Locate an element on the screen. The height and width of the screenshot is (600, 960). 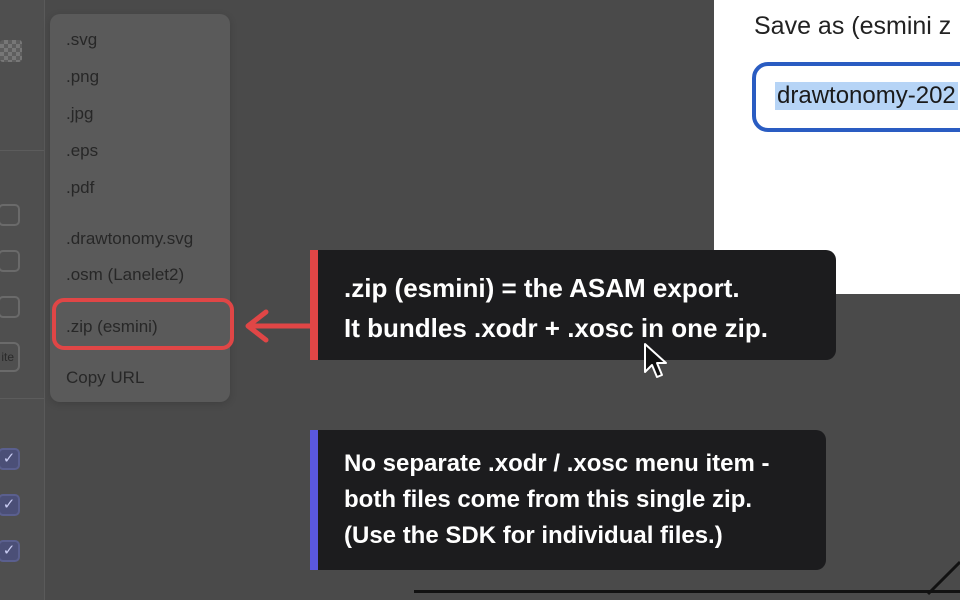
filename-value: drawtonomy-202 is located at coordinates (866, 96).